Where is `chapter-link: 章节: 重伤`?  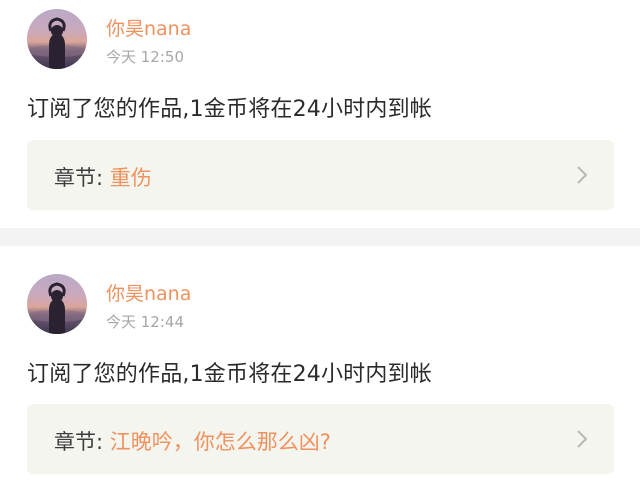
chapter-link: 章节: 重伤 is located at coordinates (320, 175).